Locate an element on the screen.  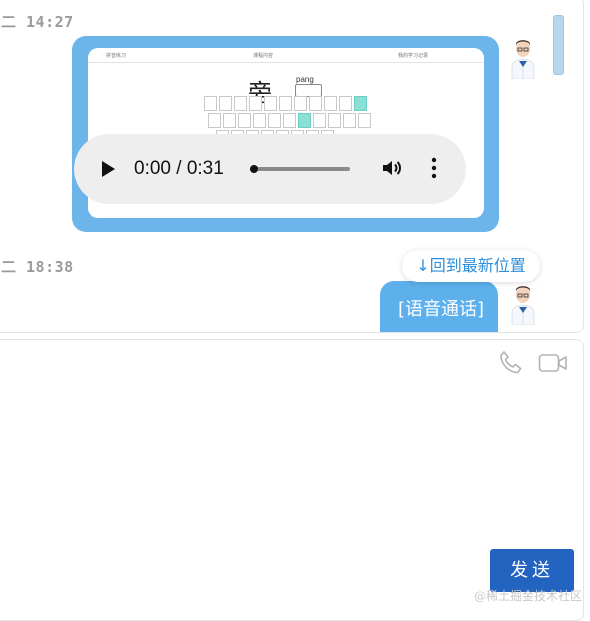
scrollbar-thumb is located at coordinates (558, 45).